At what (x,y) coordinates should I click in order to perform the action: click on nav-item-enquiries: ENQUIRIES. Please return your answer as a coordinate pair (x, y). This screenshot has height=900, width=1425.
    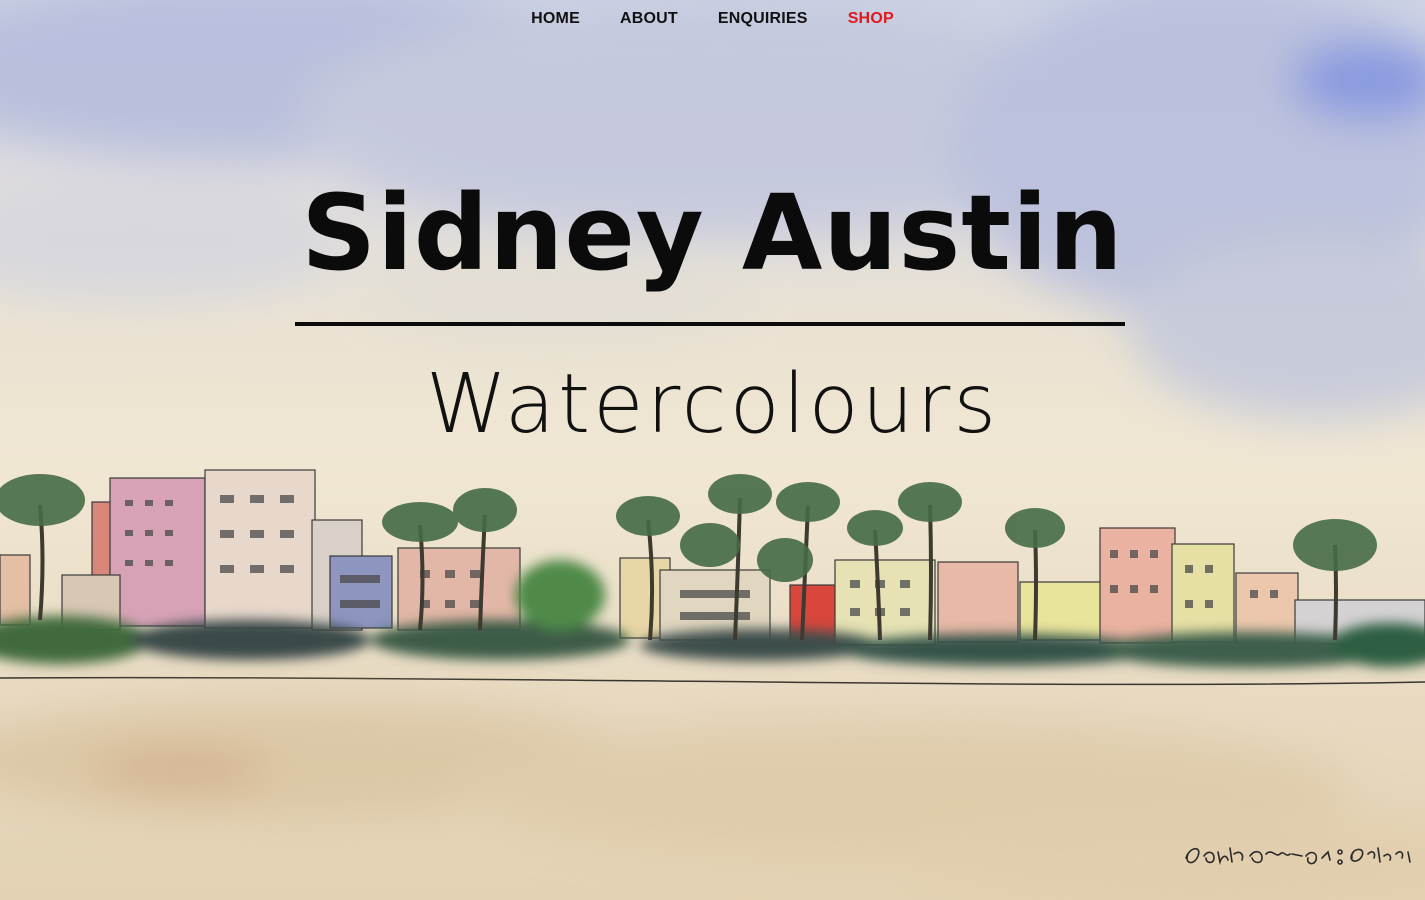
    Looking at the image, I should click on (763, 19).